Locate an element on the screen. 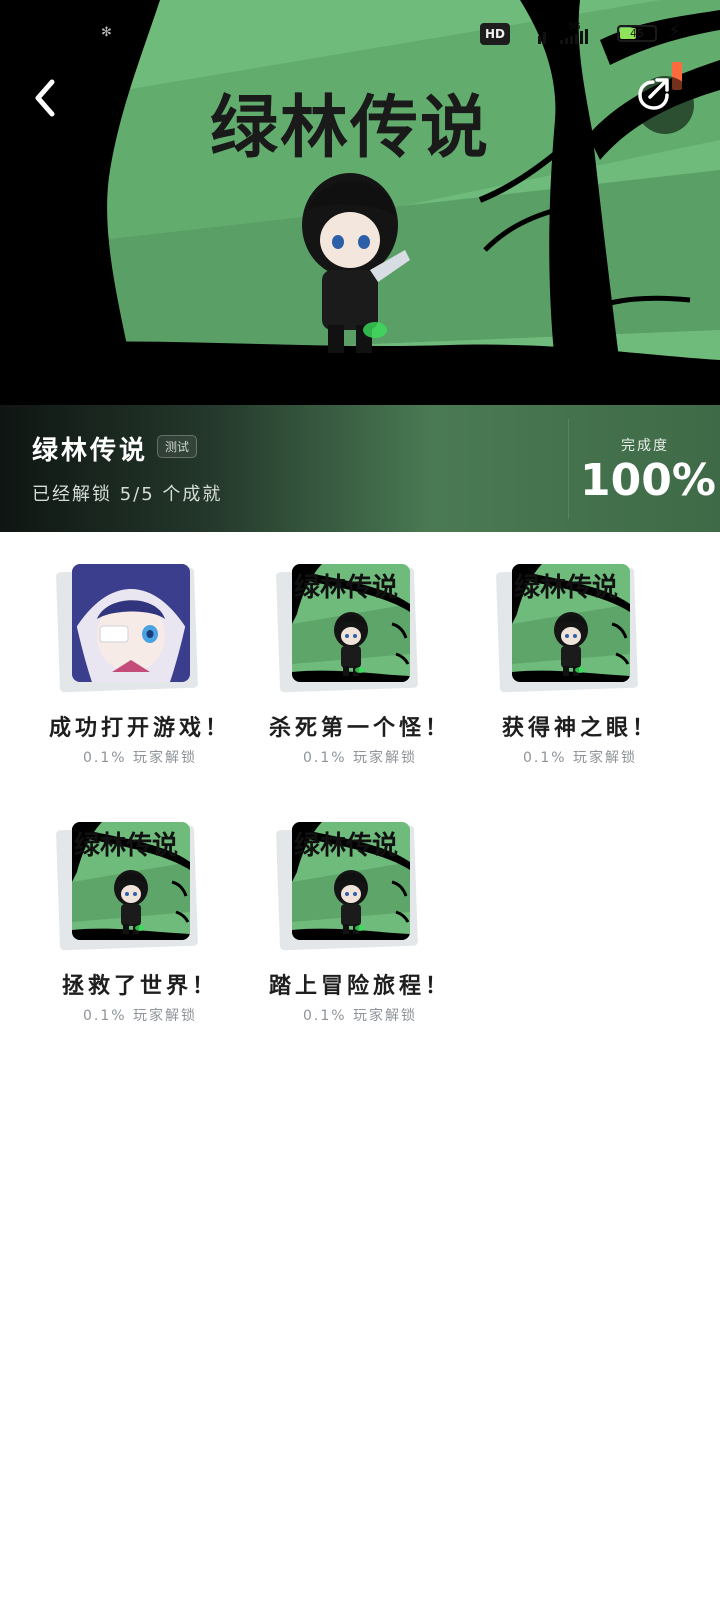  achievement-card: 成功打开游戏！ 0.1% 玩家解锁 is located at coordinates (140, 652).